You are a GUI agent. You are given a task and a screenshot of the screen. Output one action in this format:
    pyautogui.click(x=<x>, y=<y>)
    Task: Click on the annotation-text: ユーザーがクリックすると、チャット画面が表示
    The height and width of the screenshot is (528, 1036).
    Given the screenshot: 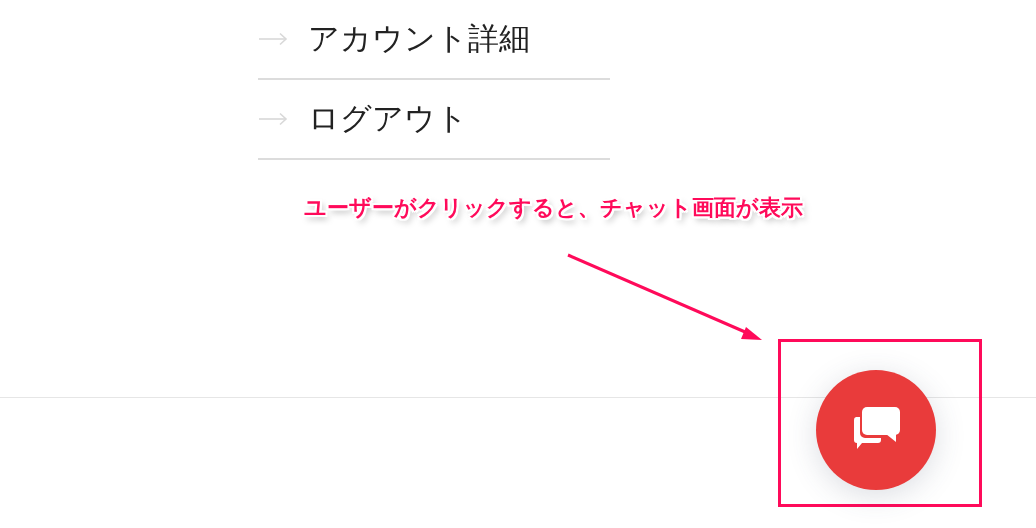 What is the action you would take?
    pyautogui.click(x=553, y=208)
    